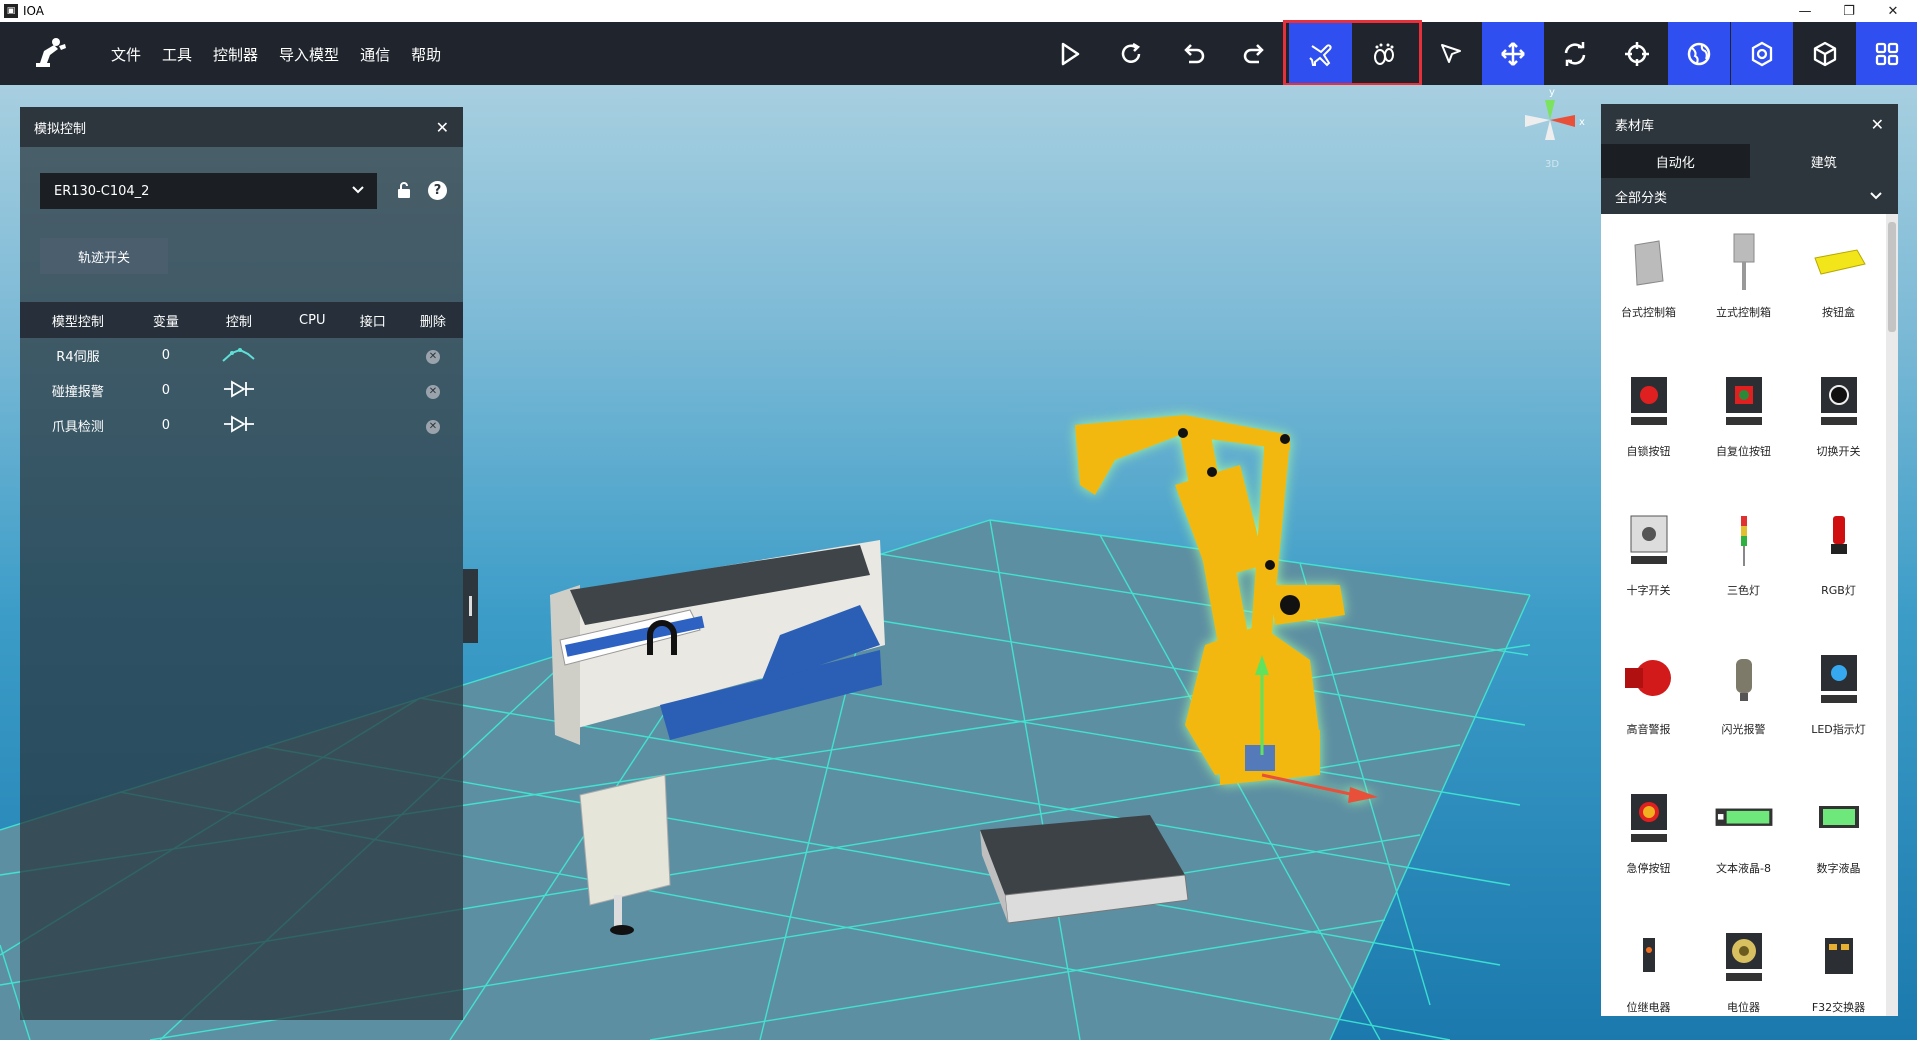 The image size is (1917, 1040). I want to click on menu-tools: 工具, so click(177, 54).